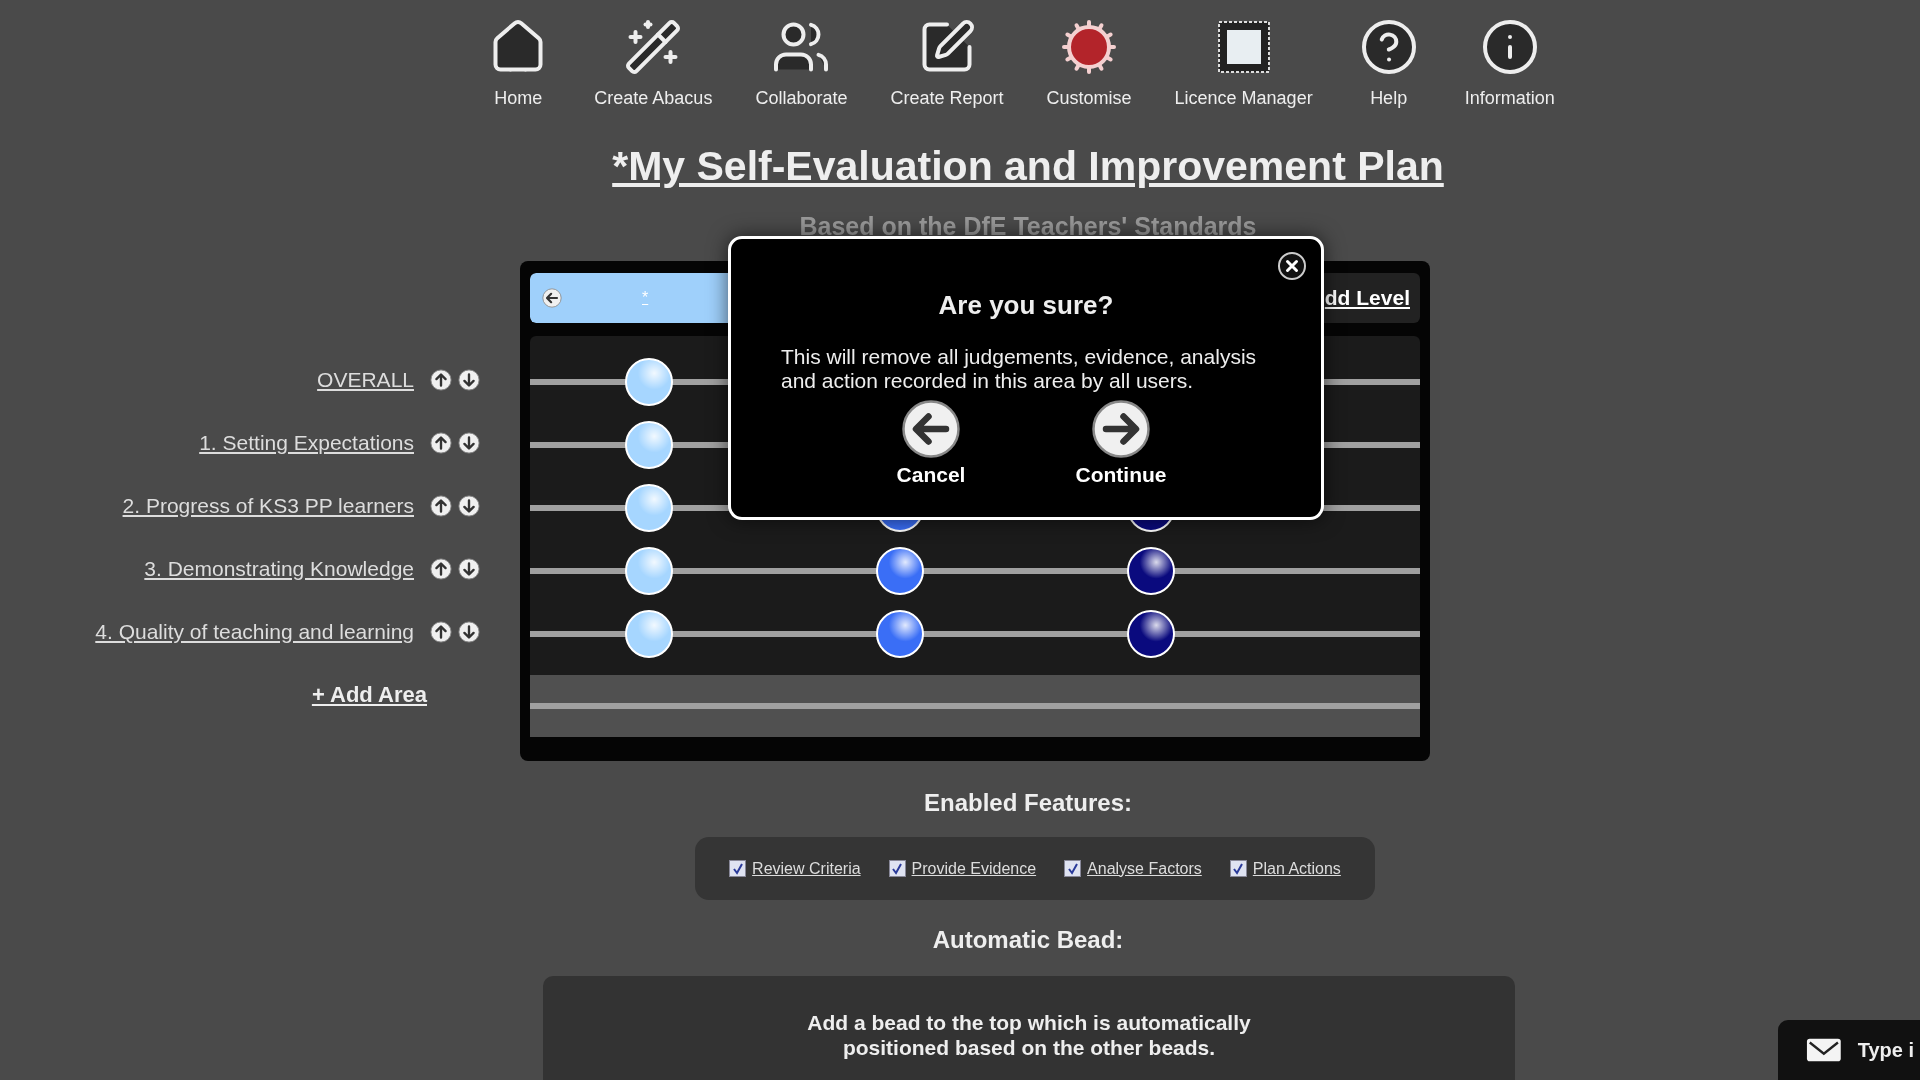 The width and height of the screenshot is (1920, 1080). I want to click on add-level-link: dd Level, so click(1367, 298).